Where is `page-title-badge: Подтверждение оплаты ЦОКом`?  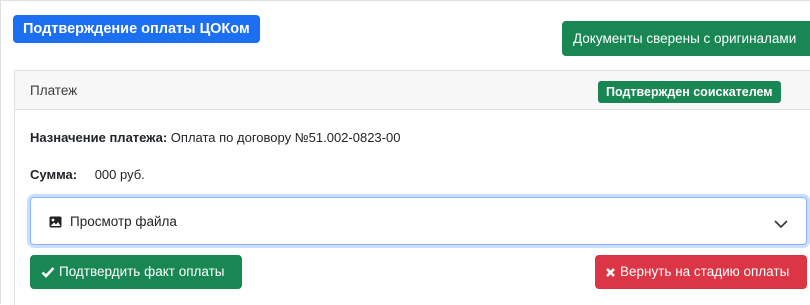 page-title-badge: Подтверждение оплаты ЦОКом is located at coordinates (136, 29).